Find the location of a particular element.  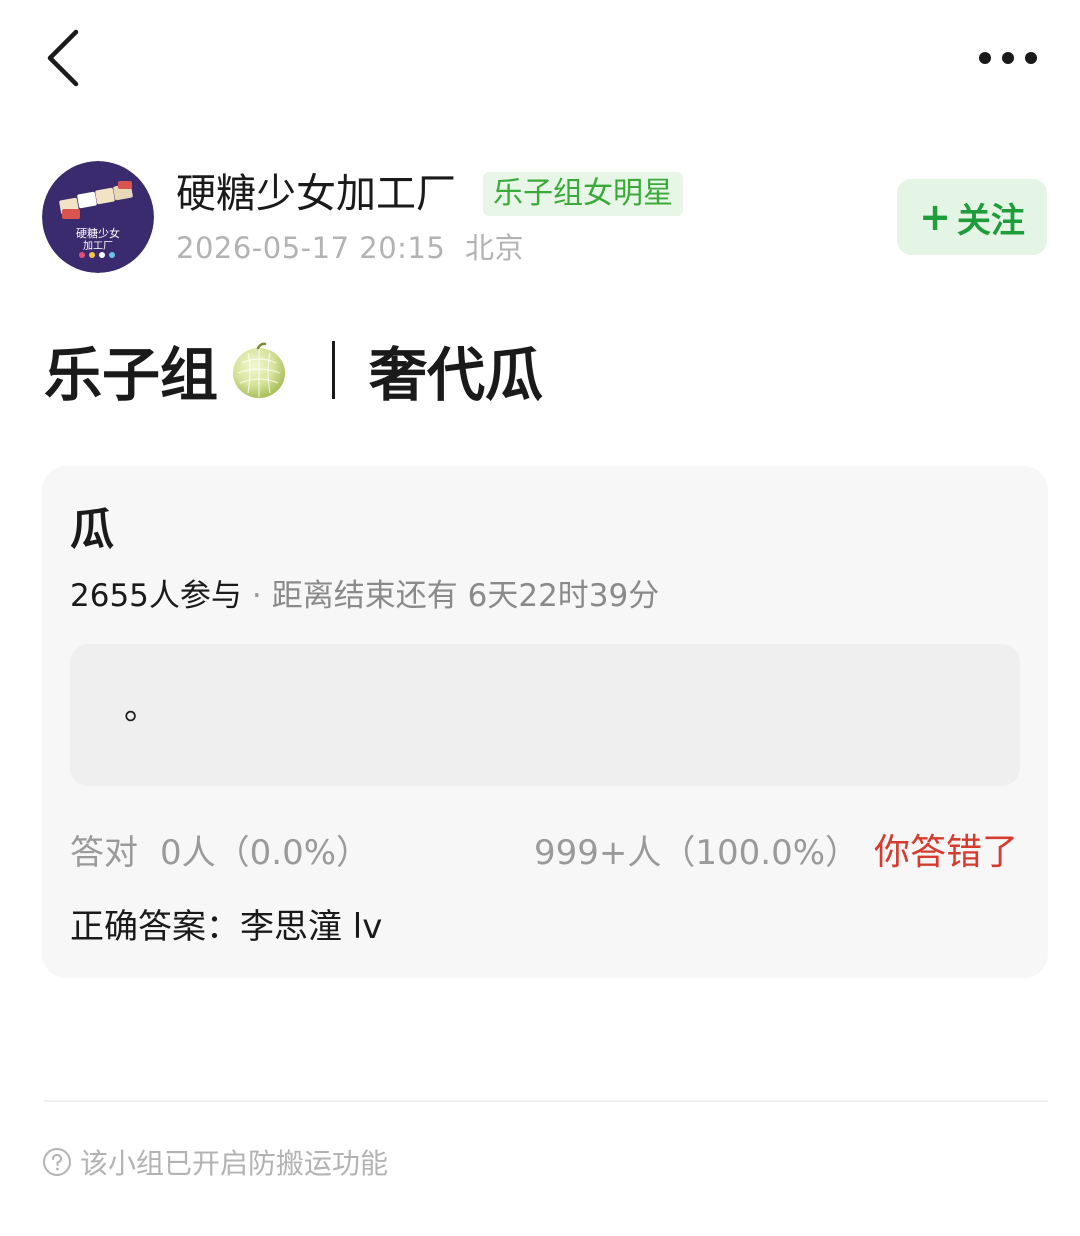

remaining-time: 6天22时39分 is located at coordinates (563, 596).